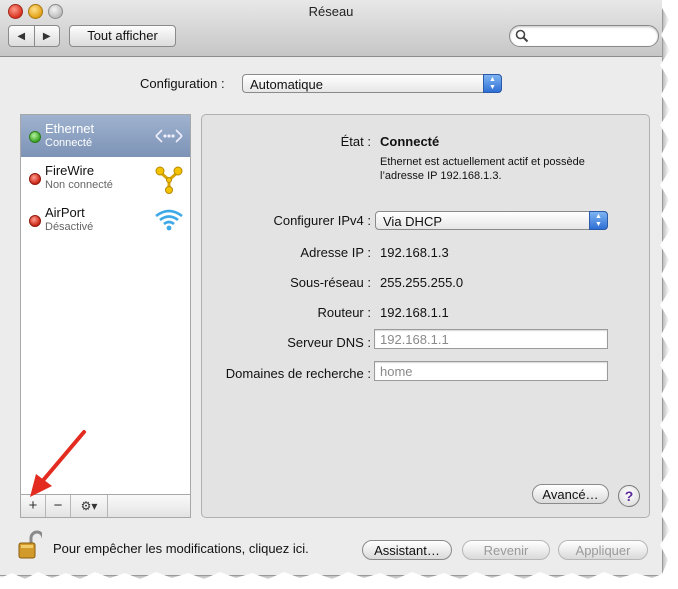 The height and width of the screenshot is (589, 678). What do you see at coordinates (79, 185) in the screenshot?
I see `service-status: Non connecté` at bounding box center [79, 185].